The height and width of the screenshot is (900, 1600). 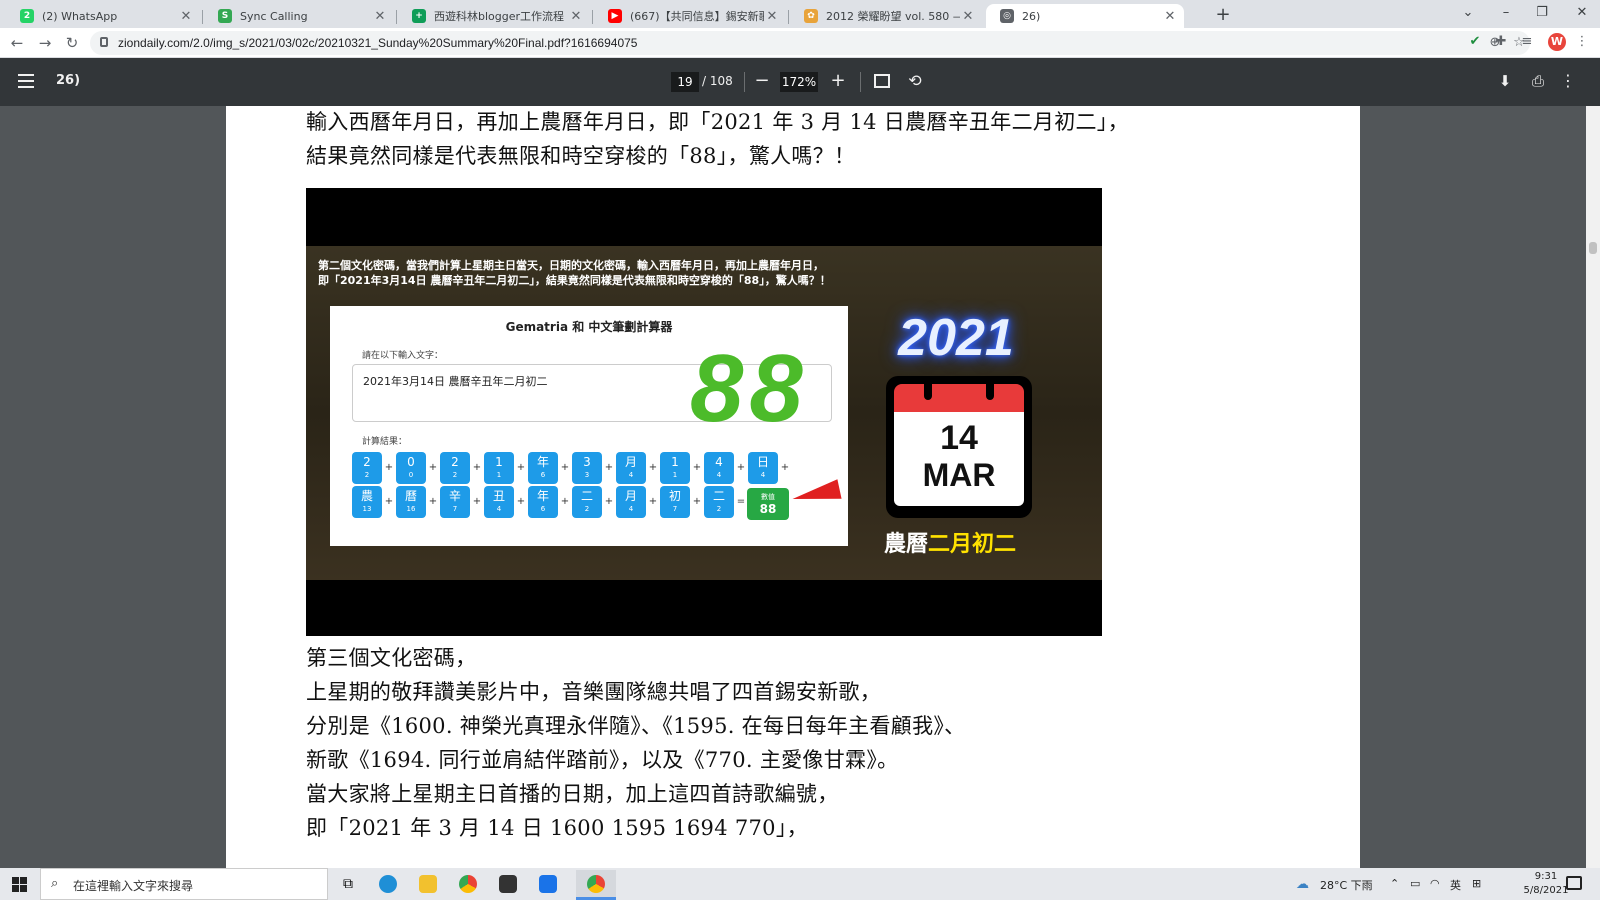 I want to click on fit-page-icon, so click(x=882, y=81).